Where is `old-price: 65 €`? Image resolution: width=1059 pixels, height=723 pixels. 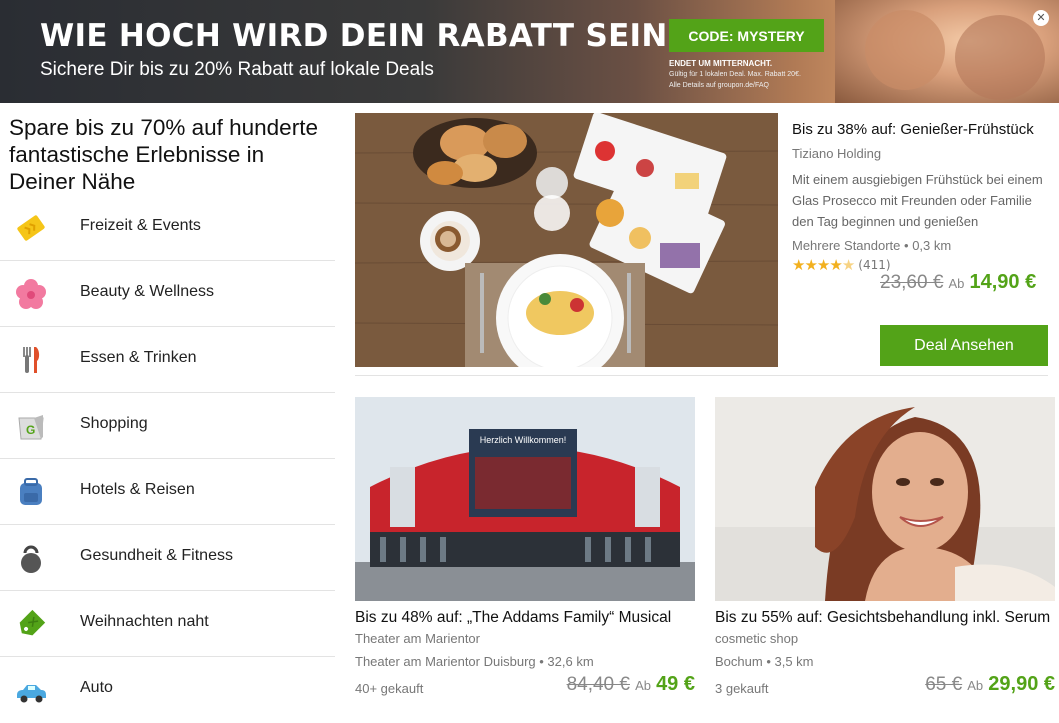
old-price: 65 € is located at coordinates (944, 684).